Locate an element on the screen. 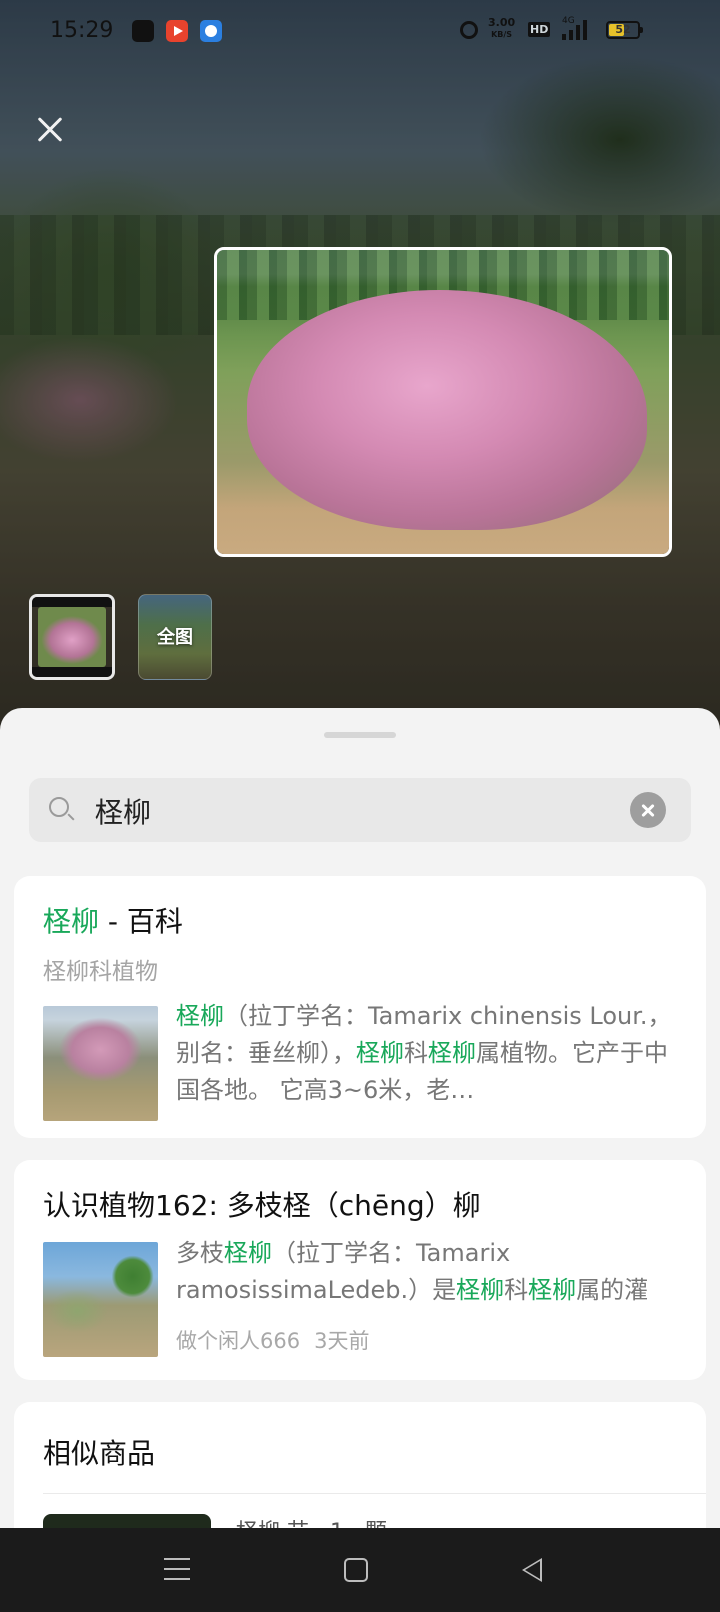 The image size is (720, 1612). desc-part: 多枝 is located at coordinates (200, 1253).